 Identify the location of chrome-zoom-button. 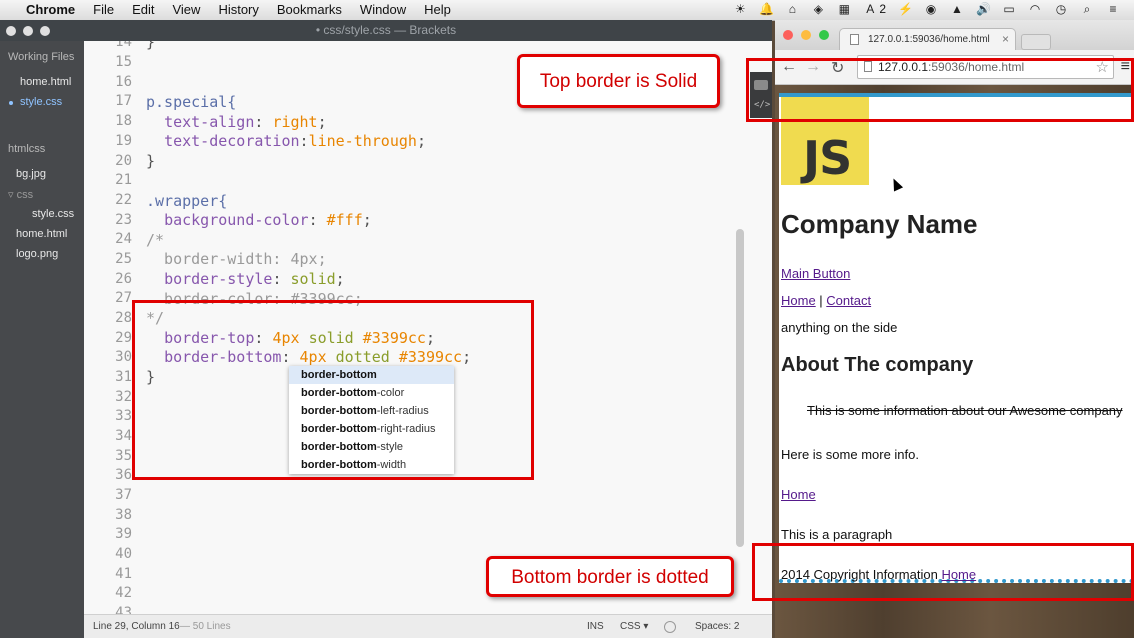
(824, 35).